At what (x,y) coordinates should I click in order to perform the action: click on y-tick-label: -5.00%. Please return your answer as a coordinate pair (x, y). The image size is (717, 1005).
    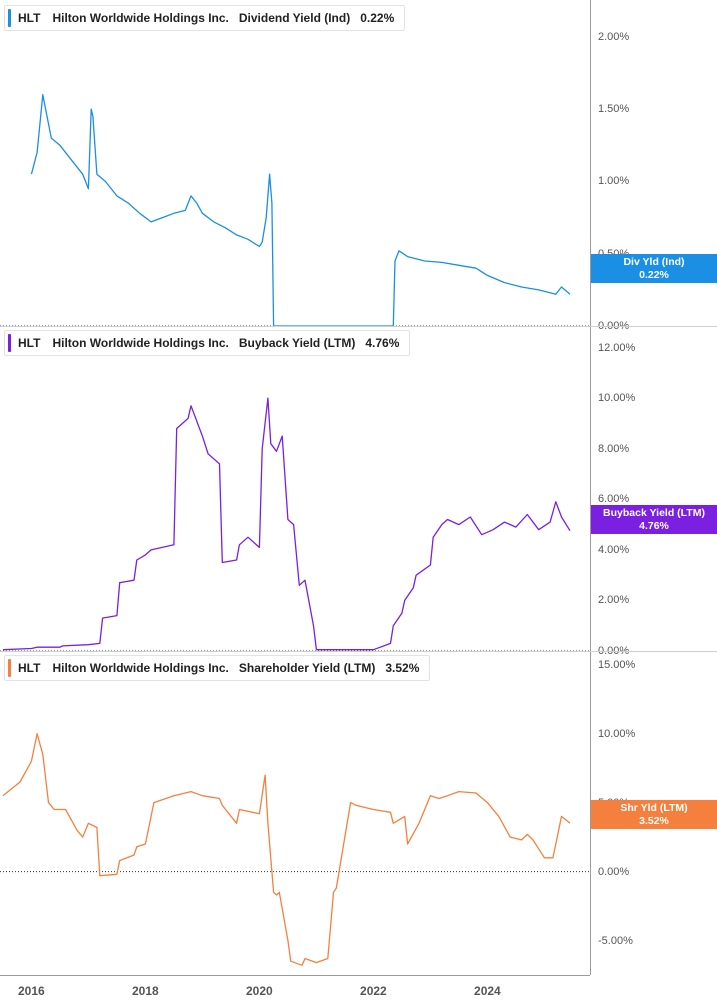
    Looking at the image, I should click on (615, 940).